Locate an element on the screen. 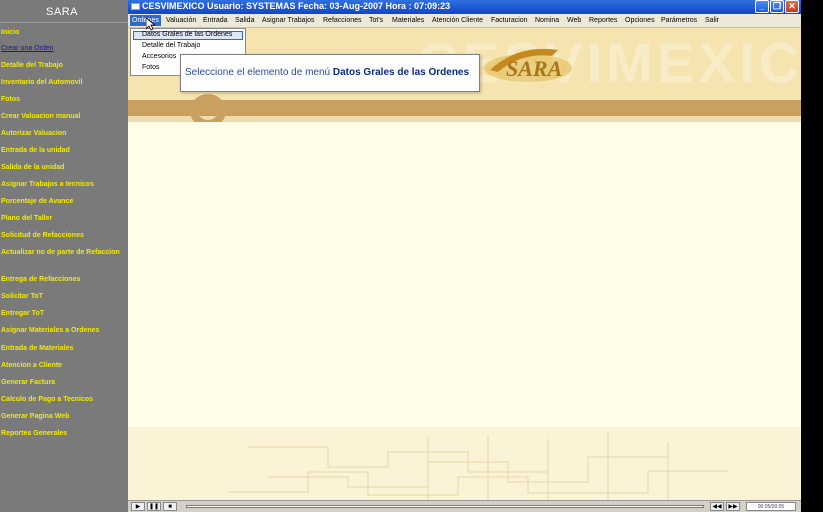 Image resolution: width=823 pixels, height=512 pixels. menu-item: Materiales is located at coordinates (408, 20).